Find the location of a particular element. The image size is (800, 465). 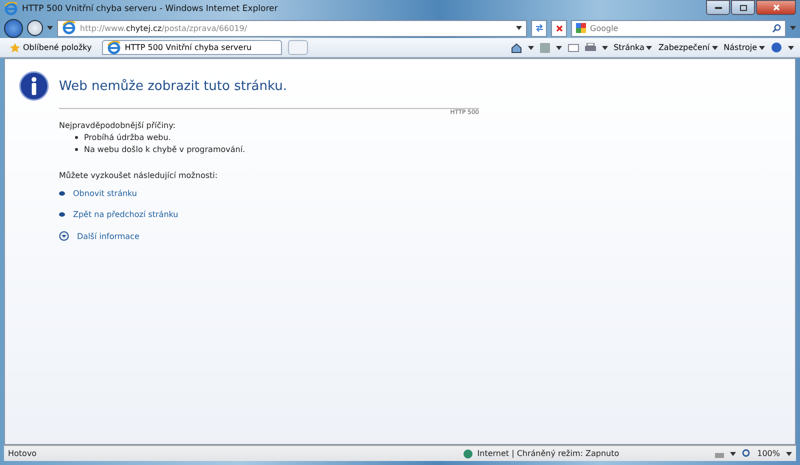

menu-button: Nástroje is located at coordinates (744, 47).